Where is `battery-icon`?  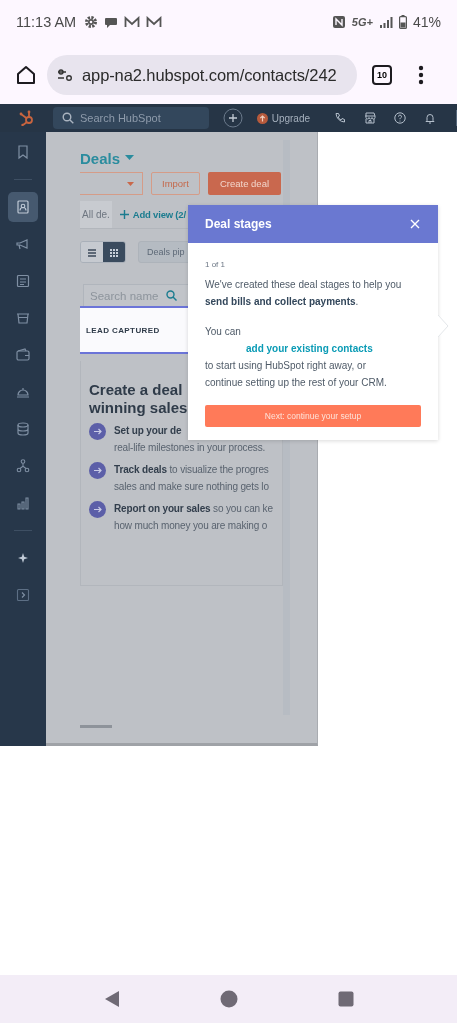
battery-icon is located at coordinates (402, 22).